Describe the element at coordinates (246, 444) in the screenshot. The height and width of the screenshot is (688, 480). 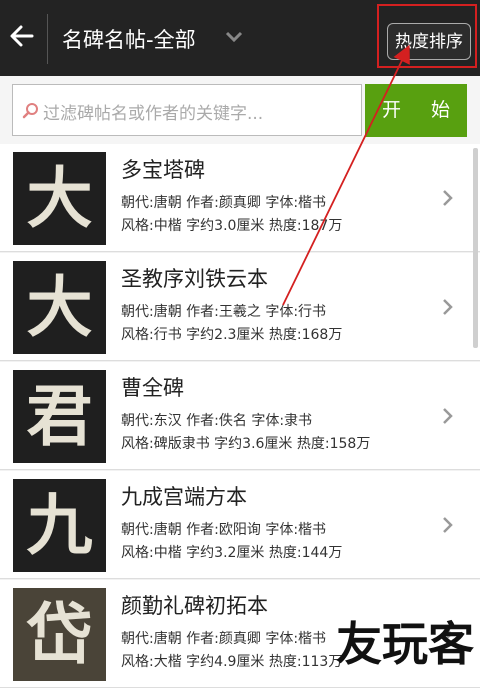
I see `item-meta-line2: 风格:碑版隶书 字约3.6厘米 热度:158万` at that location.